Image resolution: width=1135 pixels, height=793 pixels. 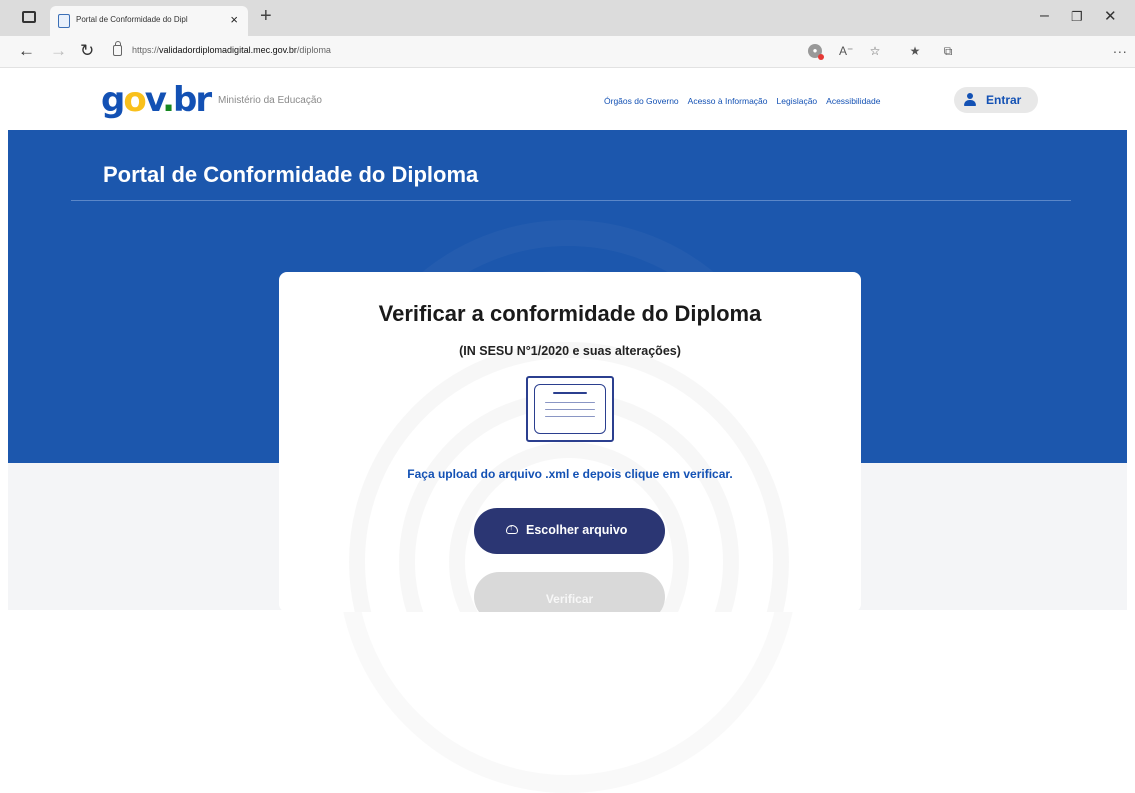 What do you see at coordinates (228, 50) in the screenshot?
I see `url-domain: validadordiplomadigital.mec.gov.br` at bounding box center [228, 50].